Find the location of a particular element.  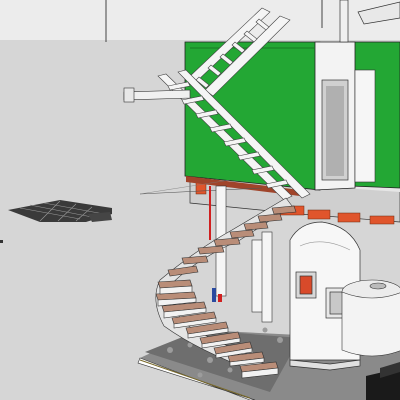

small-marker is located at coordinates (1, 241).